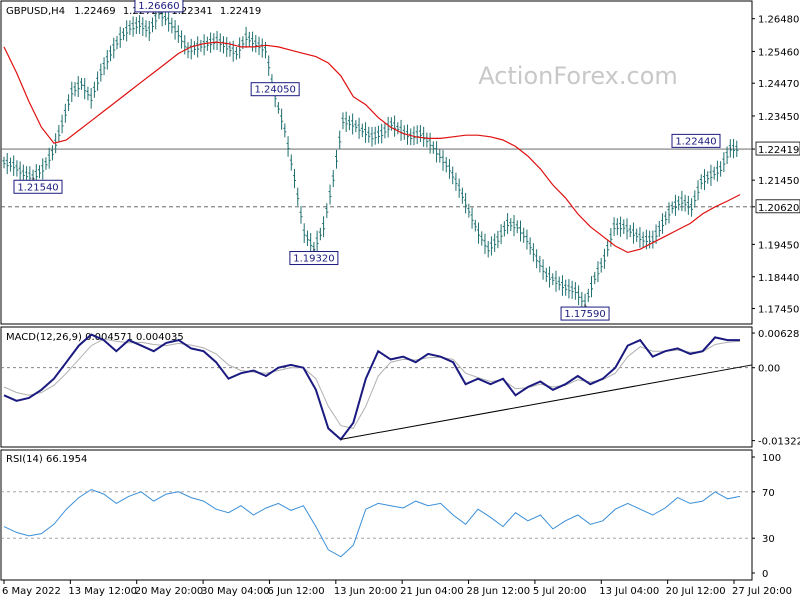 This screenshot has width=800, height=604. I want to click on symbol-label: GBPUSD,H4, so click(35, 11).